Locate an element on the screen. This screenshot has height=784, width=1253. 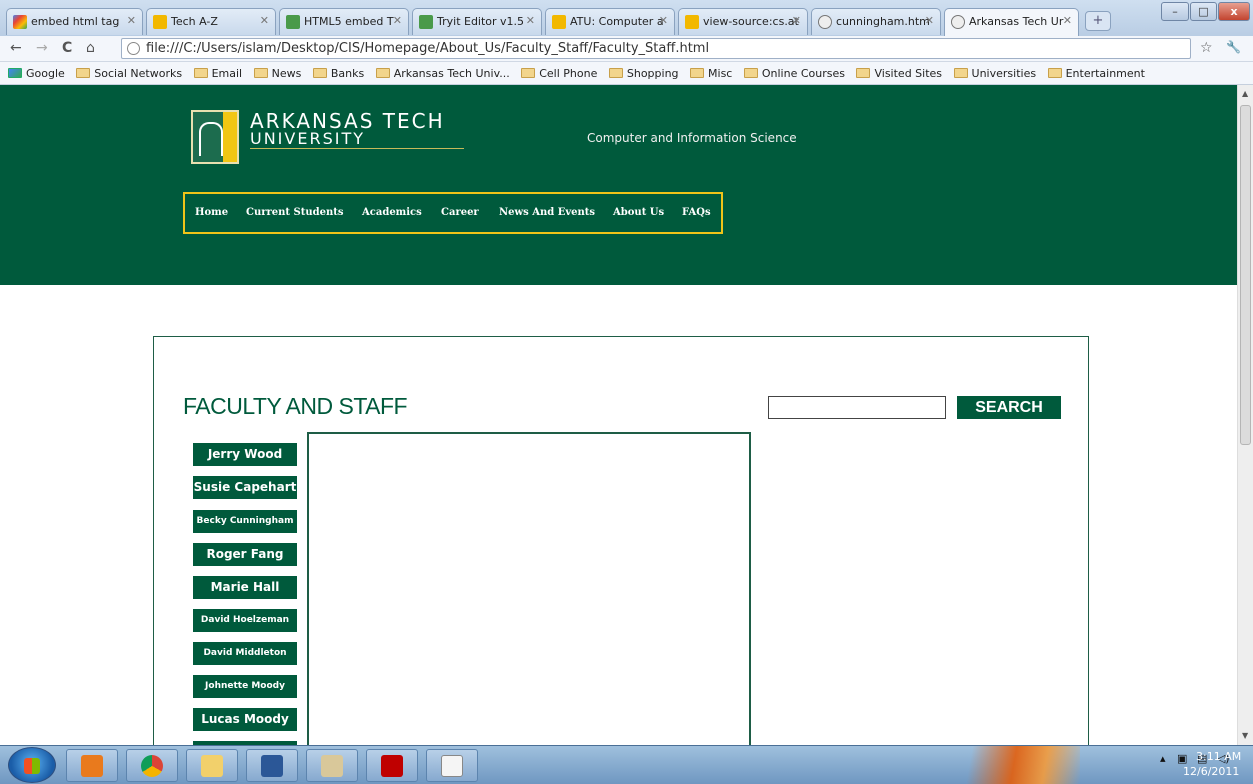
browser-tab: Tech A-Z ✕ is located at coordinates (211, 21).